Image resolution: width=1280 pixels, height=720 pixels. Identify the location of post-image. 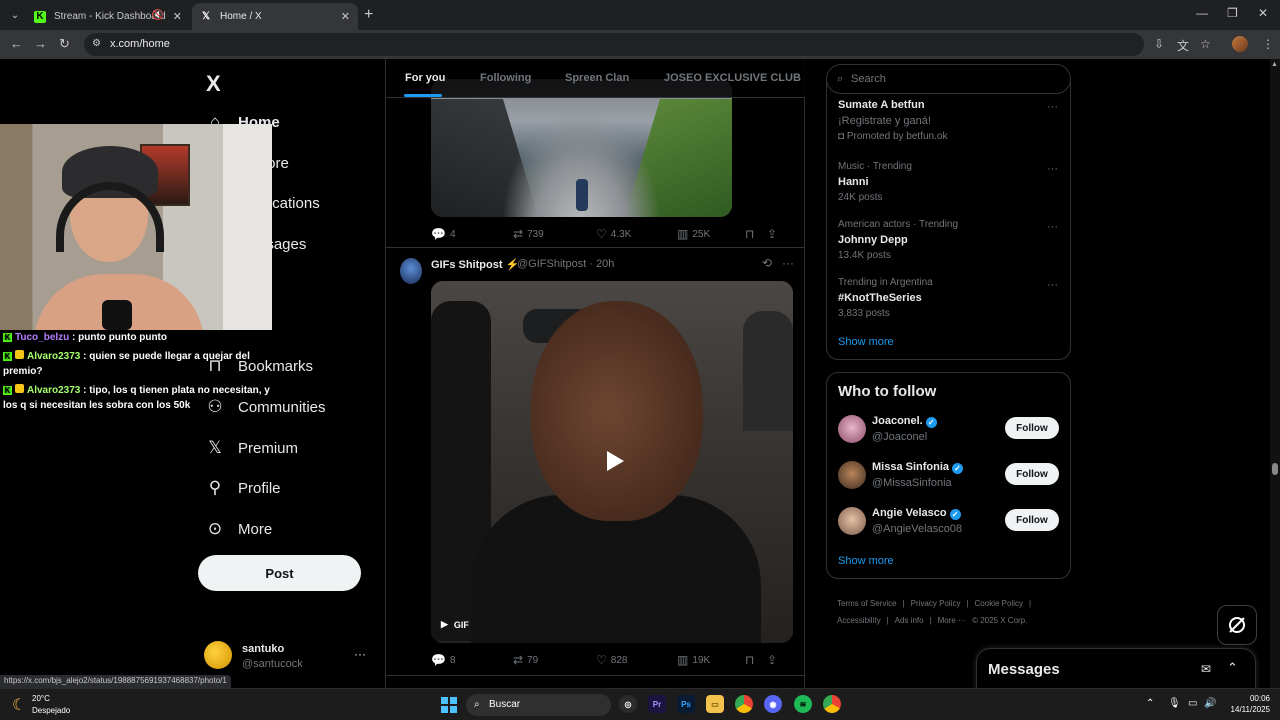
(581, 148).